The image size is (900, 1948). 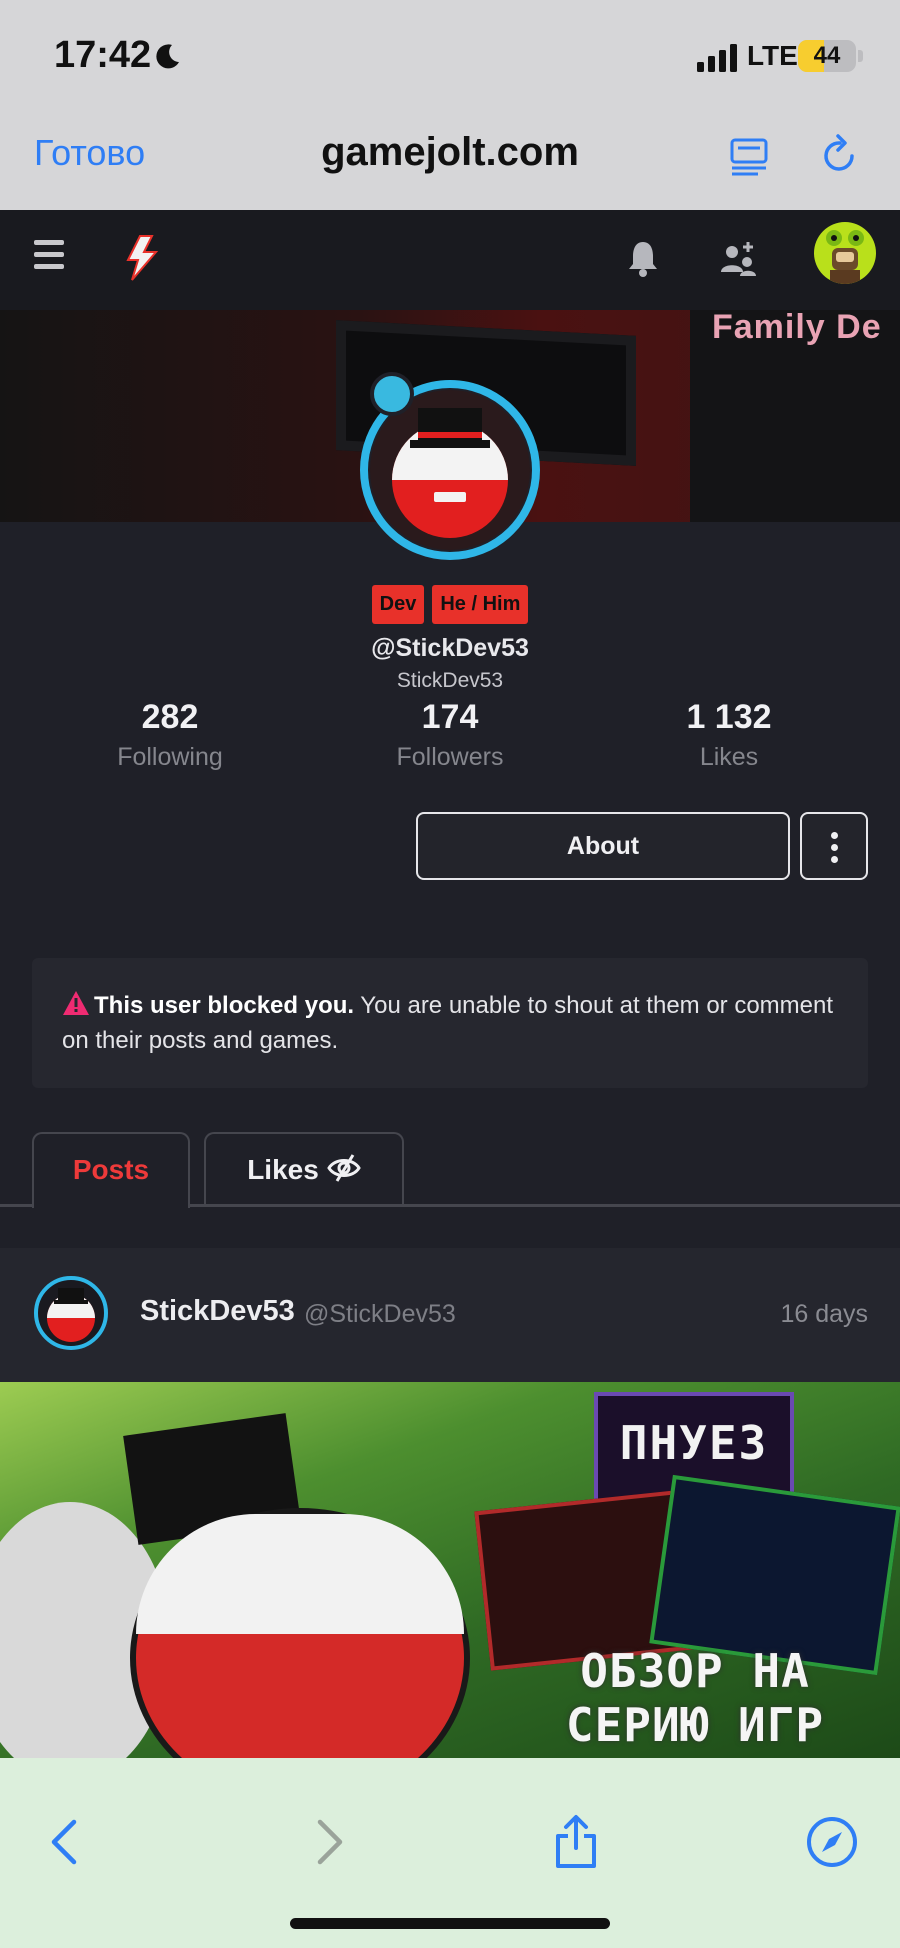 I want to click on site-navigation, so click(x=450, y=260).